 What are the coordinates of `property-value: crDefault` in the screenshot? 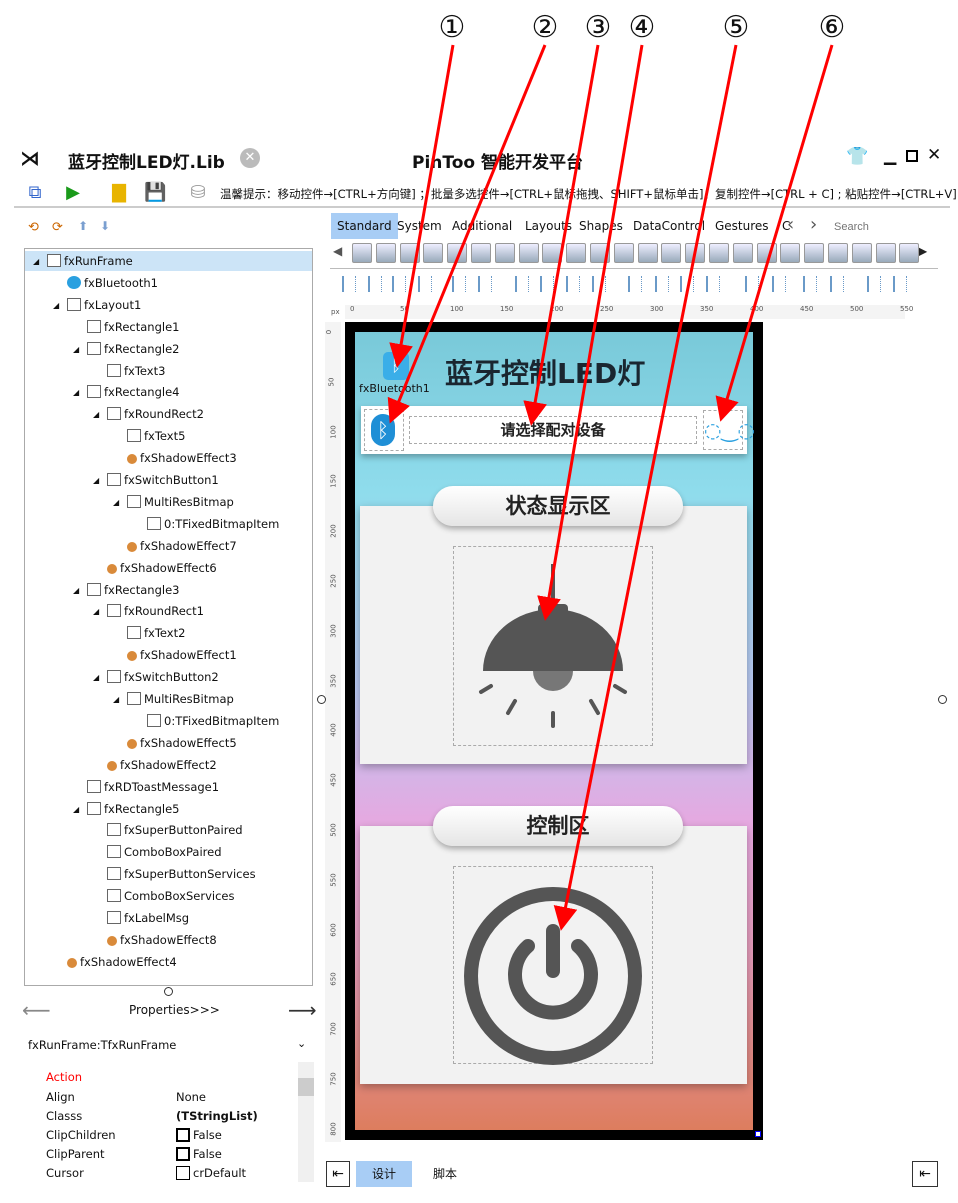 It's located at (211, 1173).